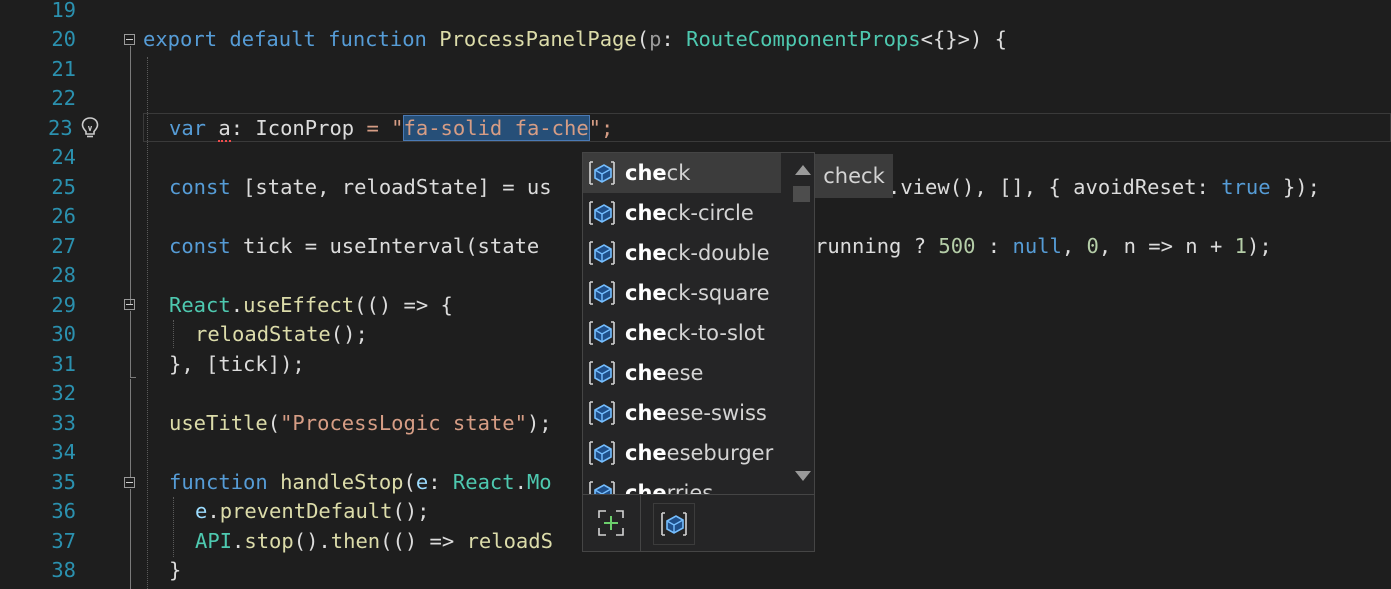 This screenshot has width=1391, height=589. What do you see at coordinates (1092, 246) in the screenshot?
I see `number-literal: 0` at bounding box center [1092, 246].